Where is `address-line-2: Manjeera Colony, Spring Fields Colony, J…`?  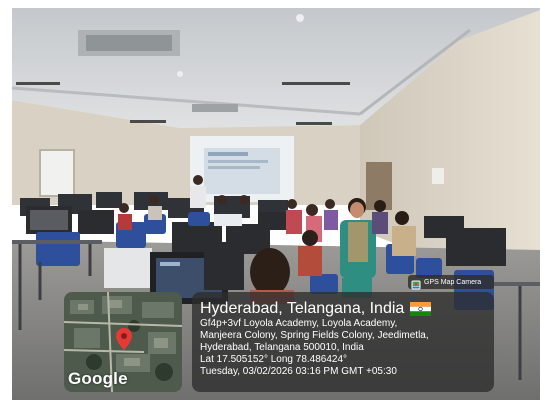 address-line-2: Manjeera Colony, Spring Fields Colony, J… is located at coordinates (314, 335).